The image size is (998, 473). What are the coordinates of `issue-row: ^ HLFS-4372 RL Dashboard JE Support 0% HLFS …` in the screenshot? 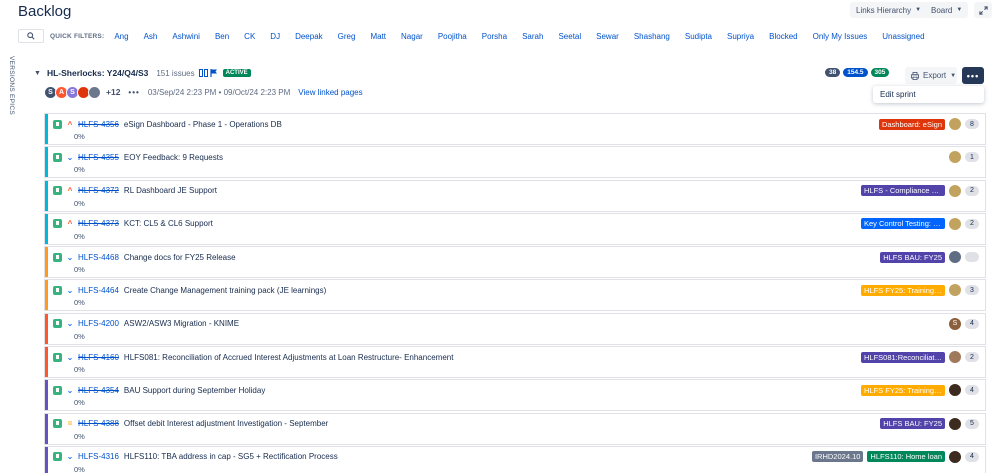 It's located at (515, 195).